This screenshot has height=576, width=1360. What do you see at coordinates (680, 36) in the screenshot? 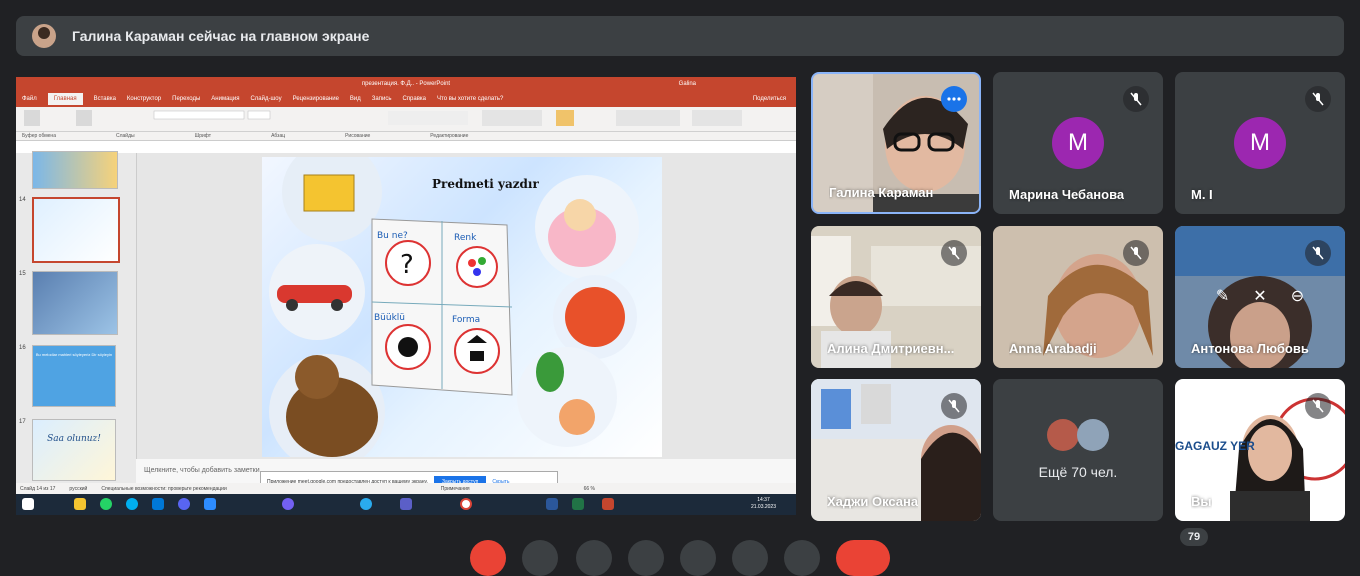
I see `presenting-banner: Галина Караман сейчас на главном экране` at bounding box center [680, 36].